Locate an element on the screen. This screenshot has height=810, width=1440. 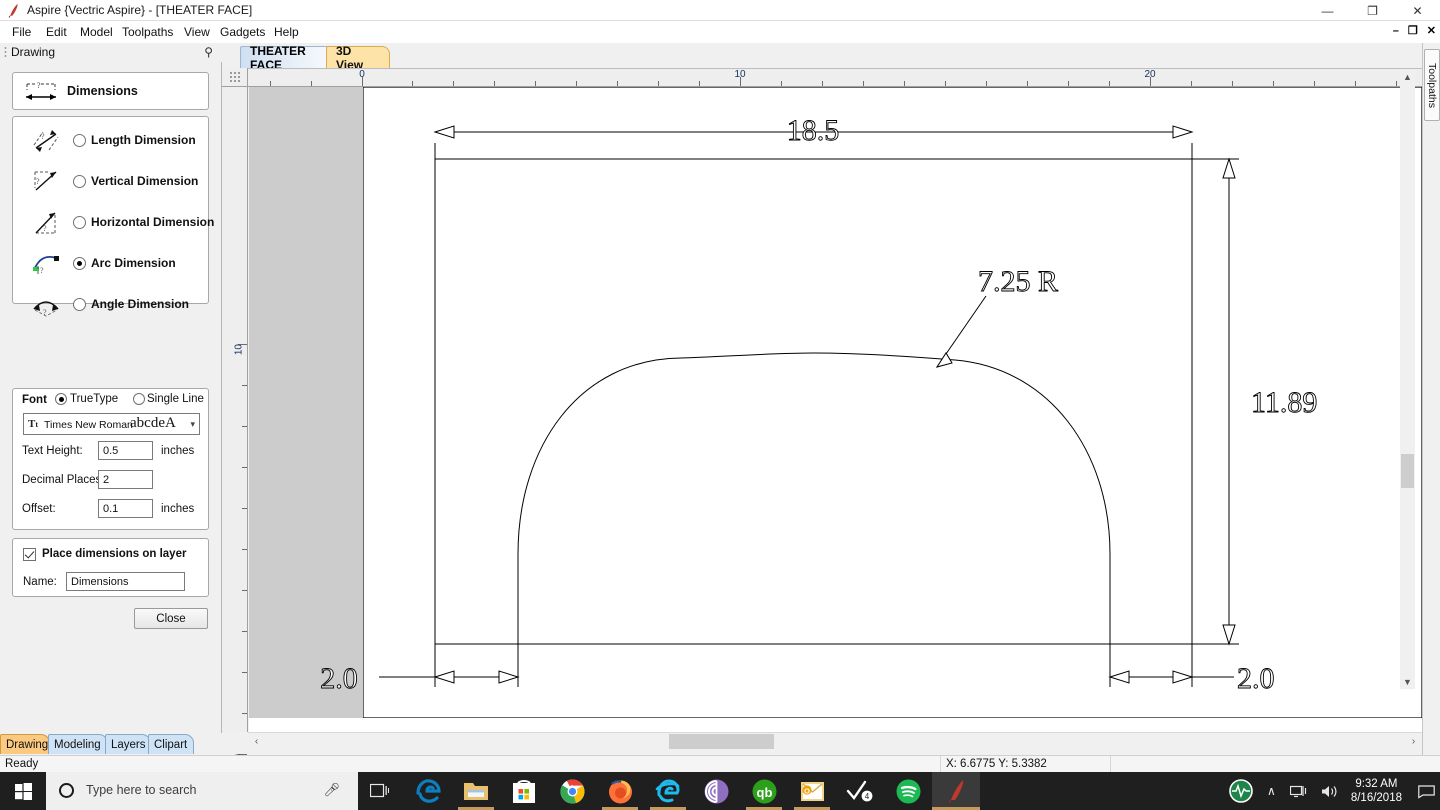
todoist-check-icon: 4 is located at coordinates (860, 791).